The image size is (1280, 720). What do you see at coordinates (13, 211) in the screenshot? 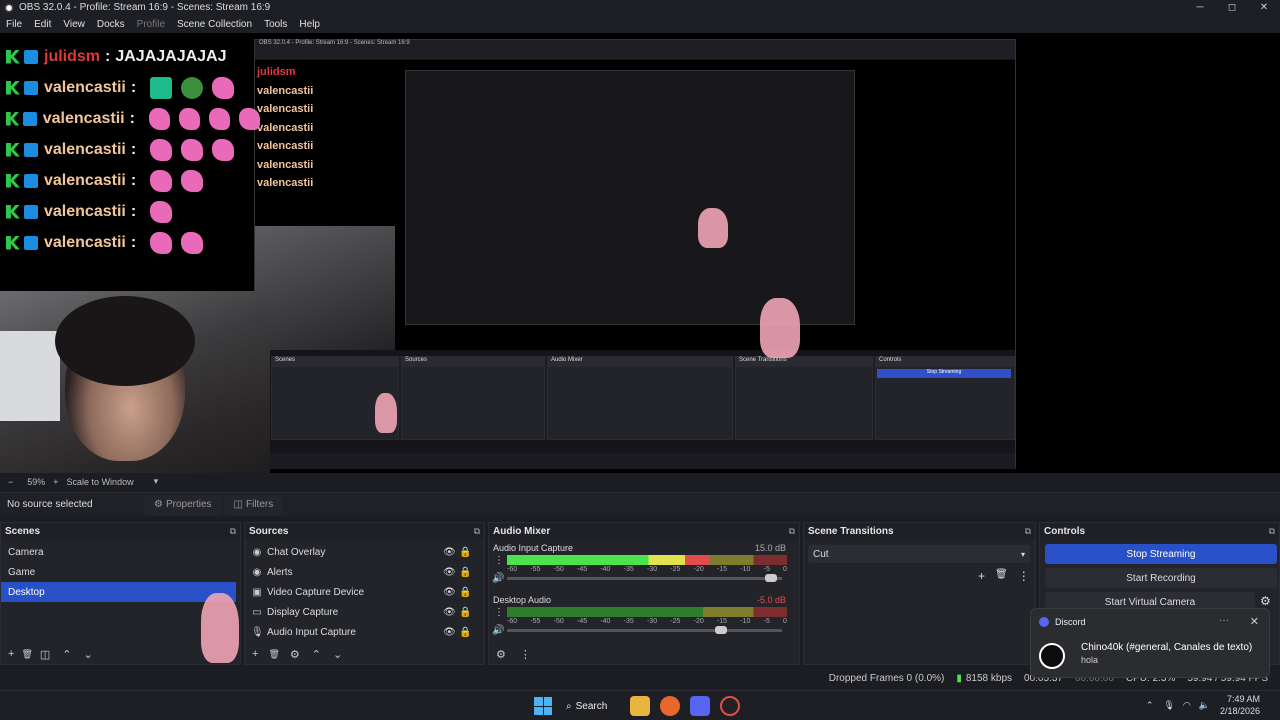
I see `kick-badge-icon` at bounding box center [13, 211].